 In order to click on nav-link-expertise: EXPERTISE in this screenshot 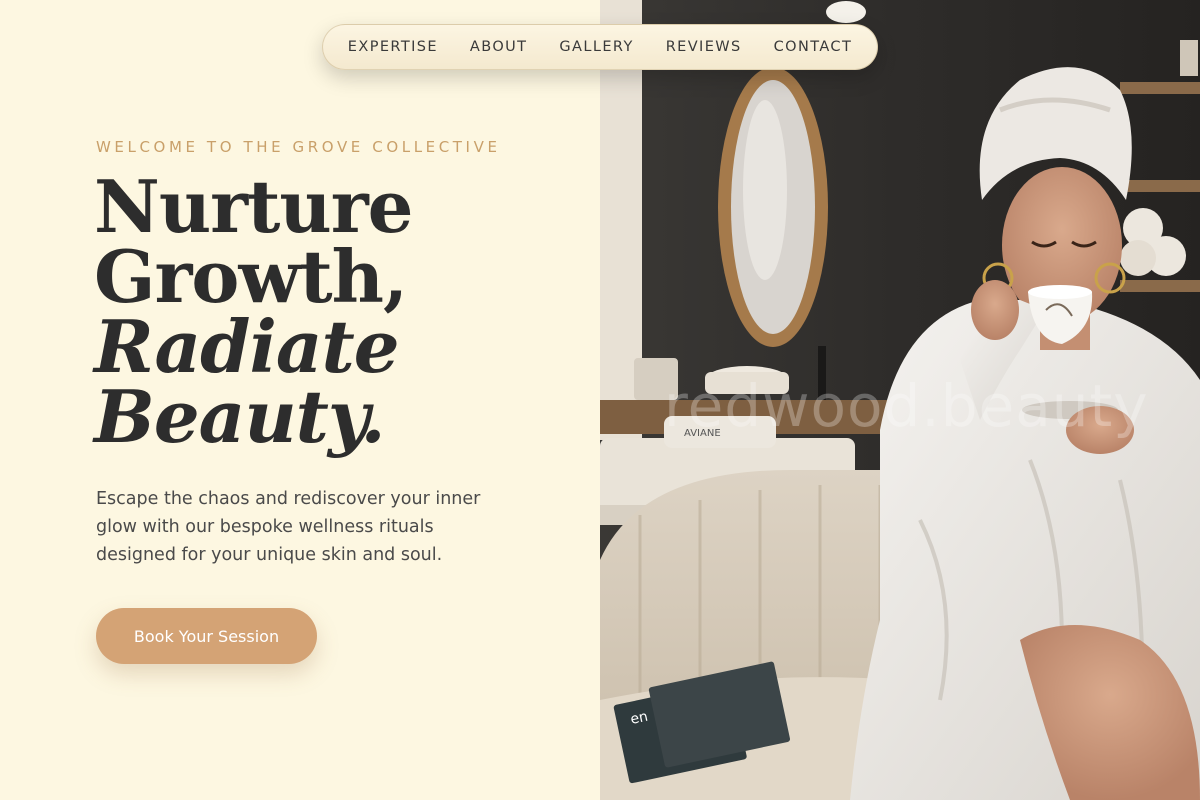, I will do `click(393, 47)`.